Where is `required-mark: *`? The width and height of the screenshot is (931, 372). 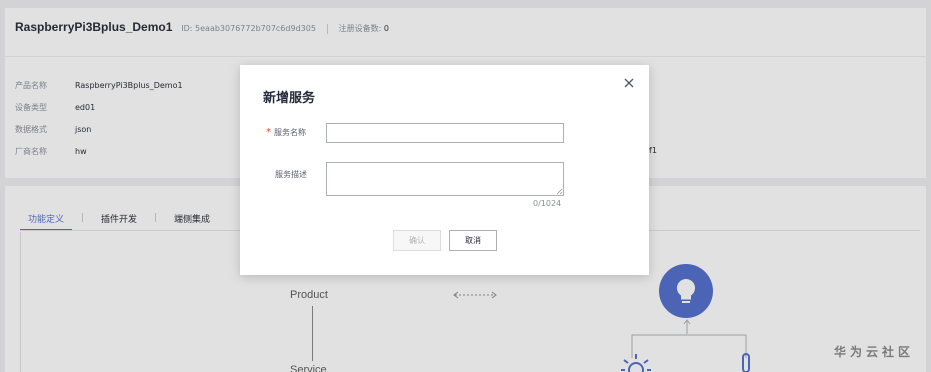
required-mark: * is located at coordinates (268, 132).